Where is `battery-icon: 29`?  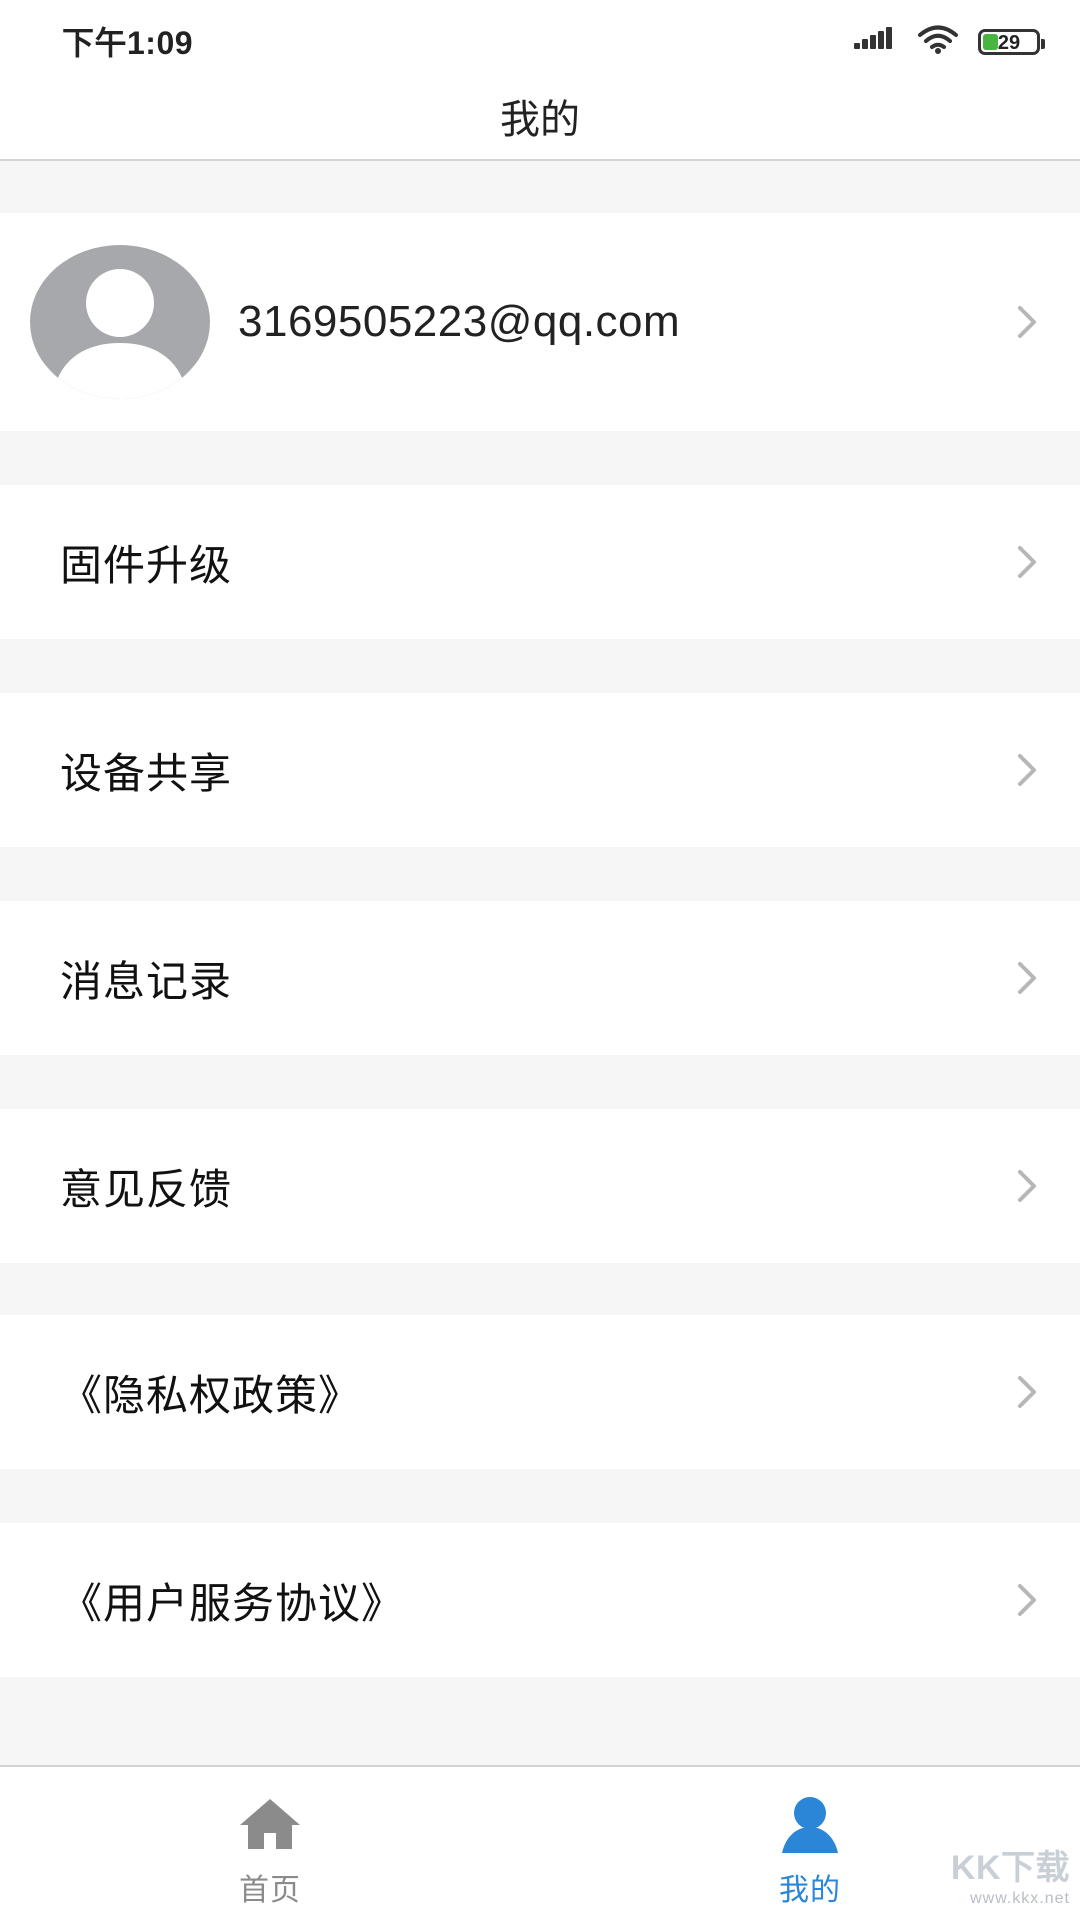
battery-icon: 29 is located at coordinates (1011, 42).